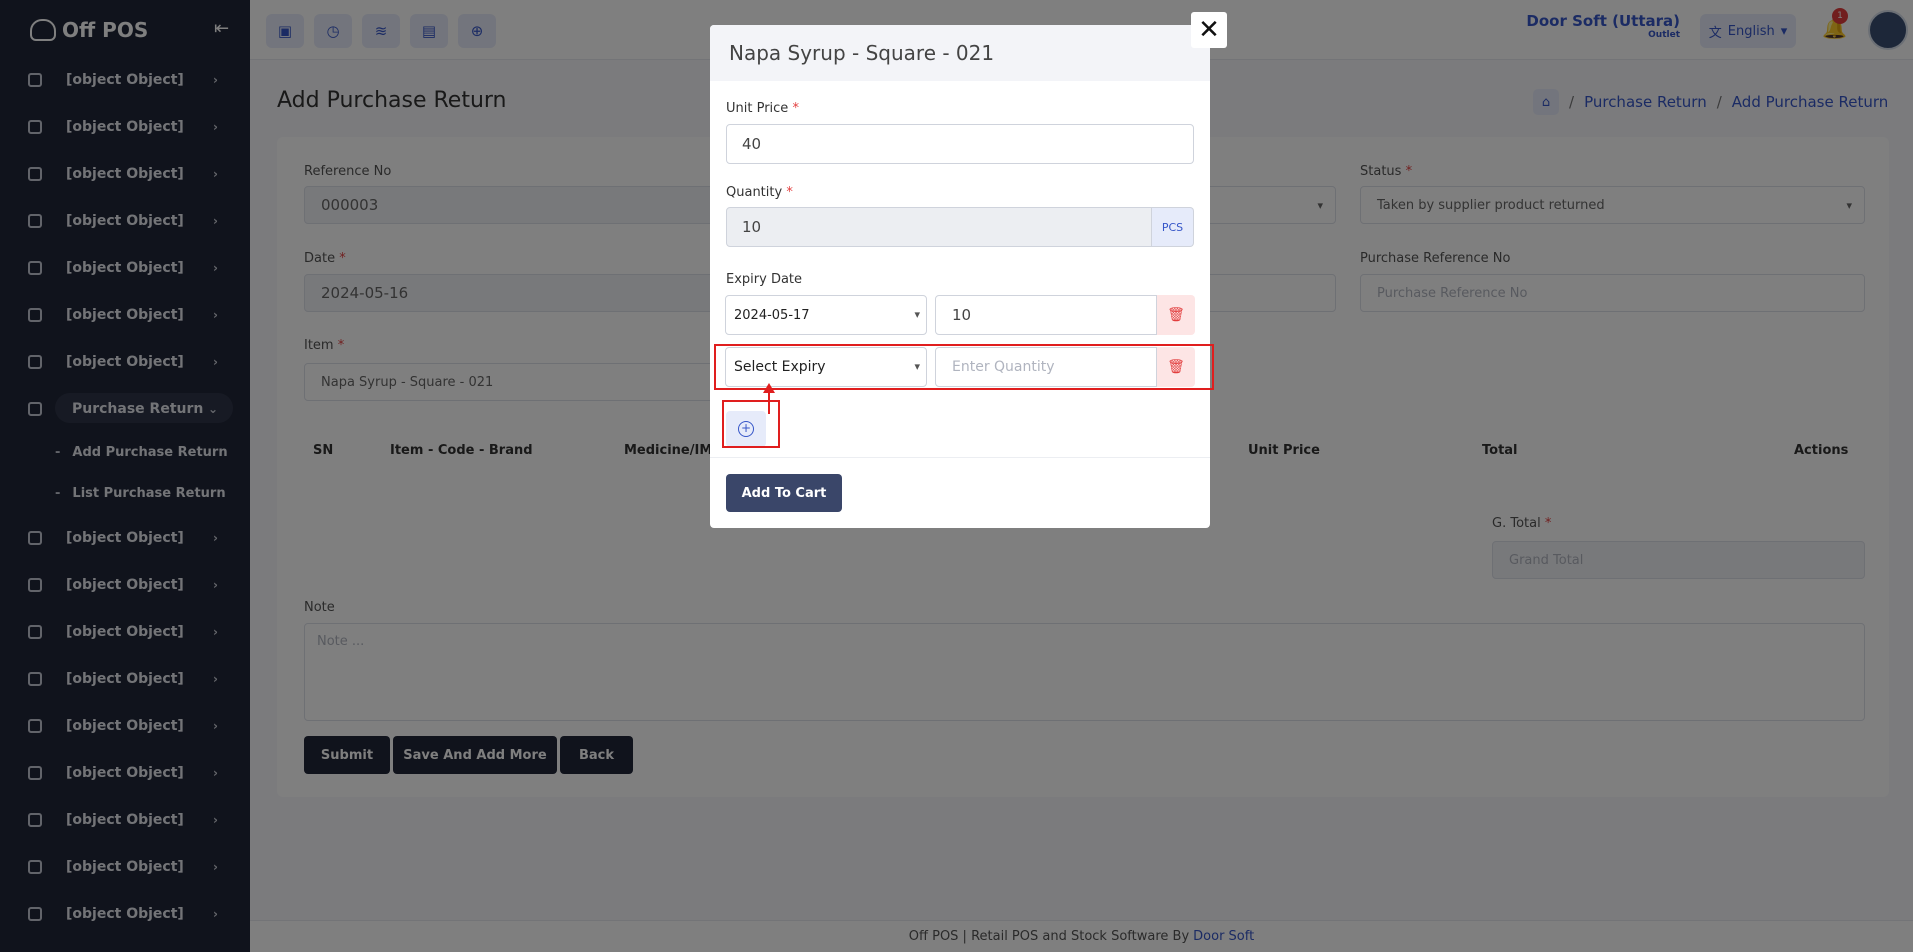 This screenshot has width=1913, height=952. I want to click on quantity-label: Quantity *, so click(759, 192).